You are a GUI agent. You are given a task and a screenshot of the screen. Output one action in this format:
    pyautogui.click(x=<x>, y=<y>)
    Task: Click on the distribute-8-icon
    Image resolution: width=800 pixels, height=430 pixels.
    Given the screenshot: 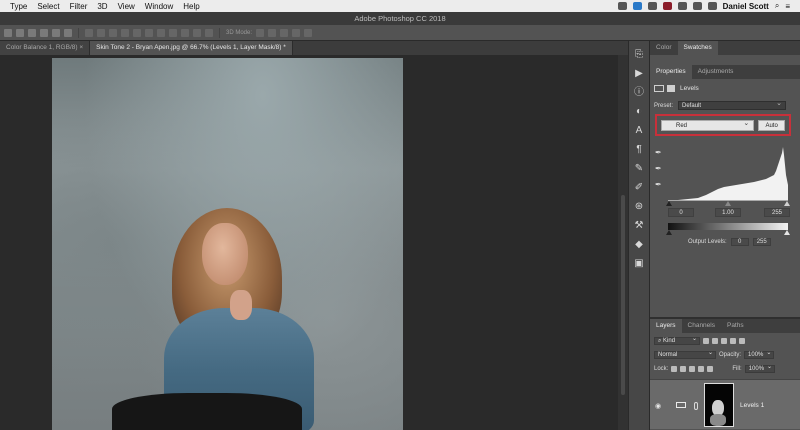 What is the action you would take?
    pyautogui.click(x=173, y=32)
    